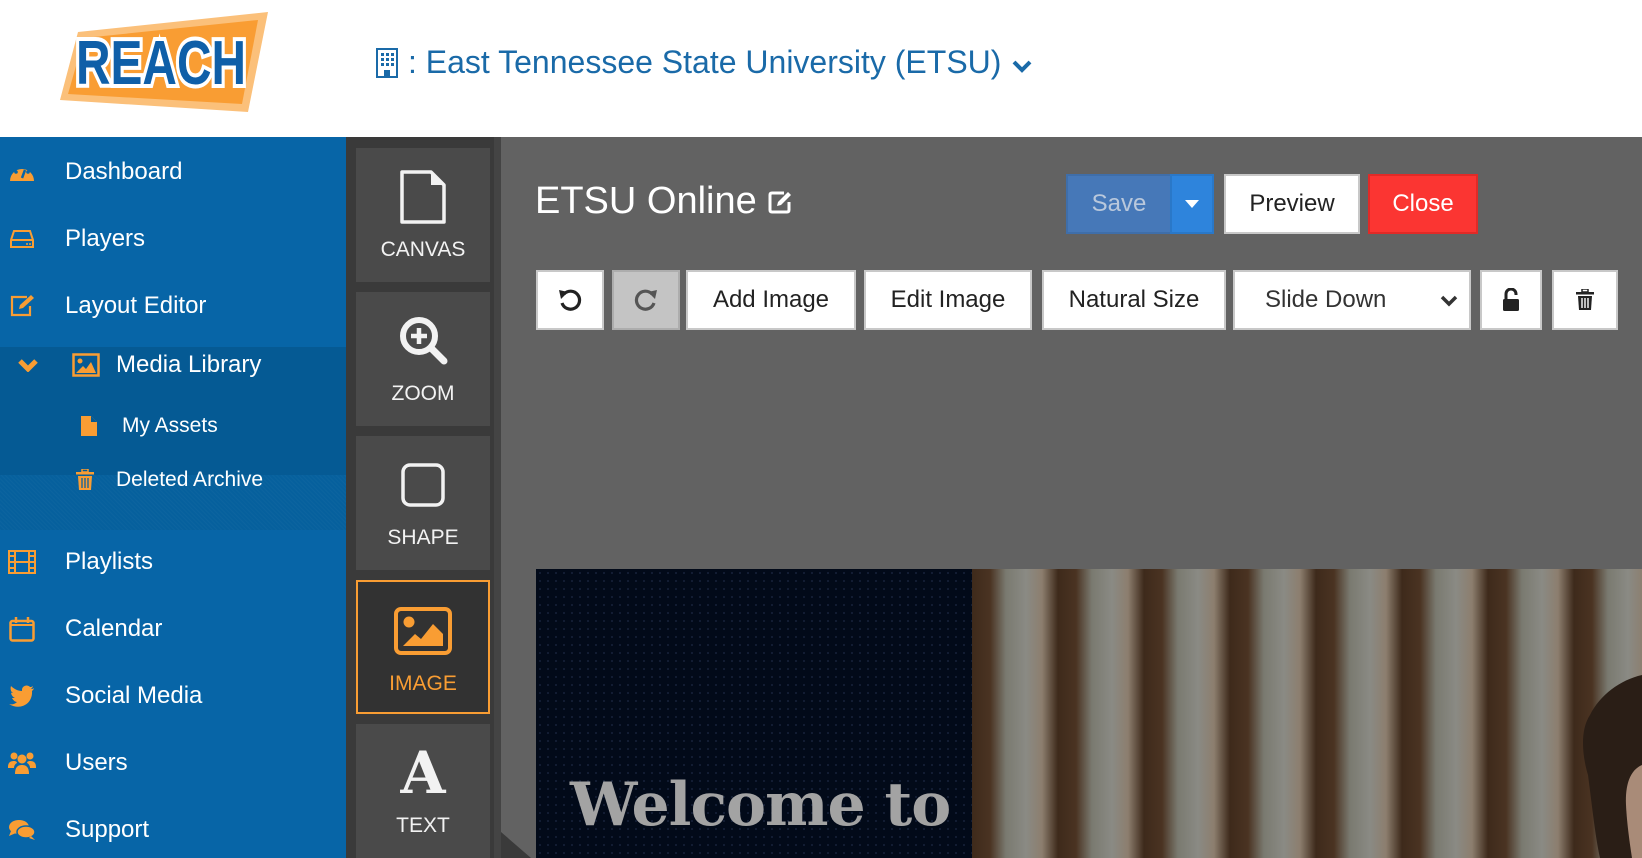 The width and height of the screenshot is (1642, 858). Describe the element at coordinates (1307, 713) in the screenshot. I see `canvas-background-image` at that location.